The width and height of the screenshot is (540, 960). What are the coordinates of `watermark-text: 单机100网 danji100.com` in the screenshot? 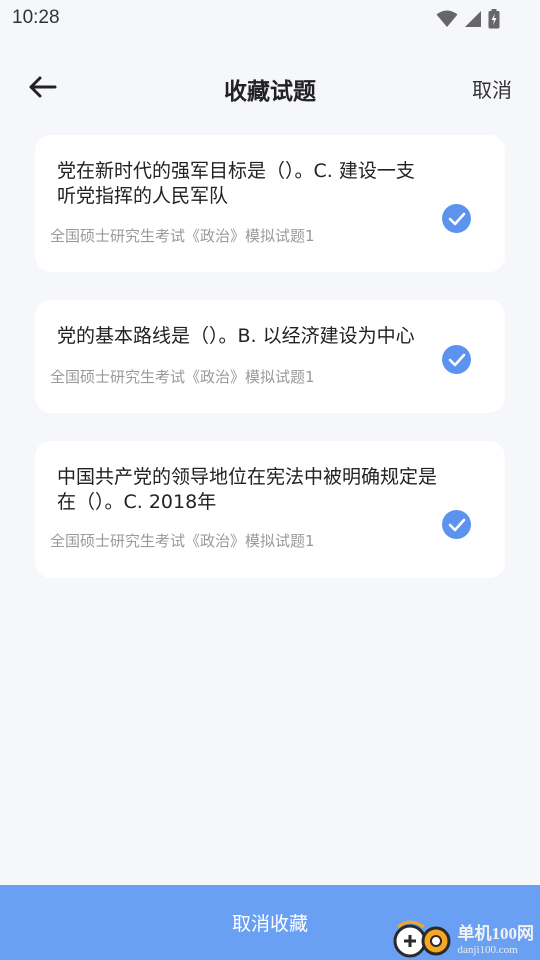 It's located at (496, 937).